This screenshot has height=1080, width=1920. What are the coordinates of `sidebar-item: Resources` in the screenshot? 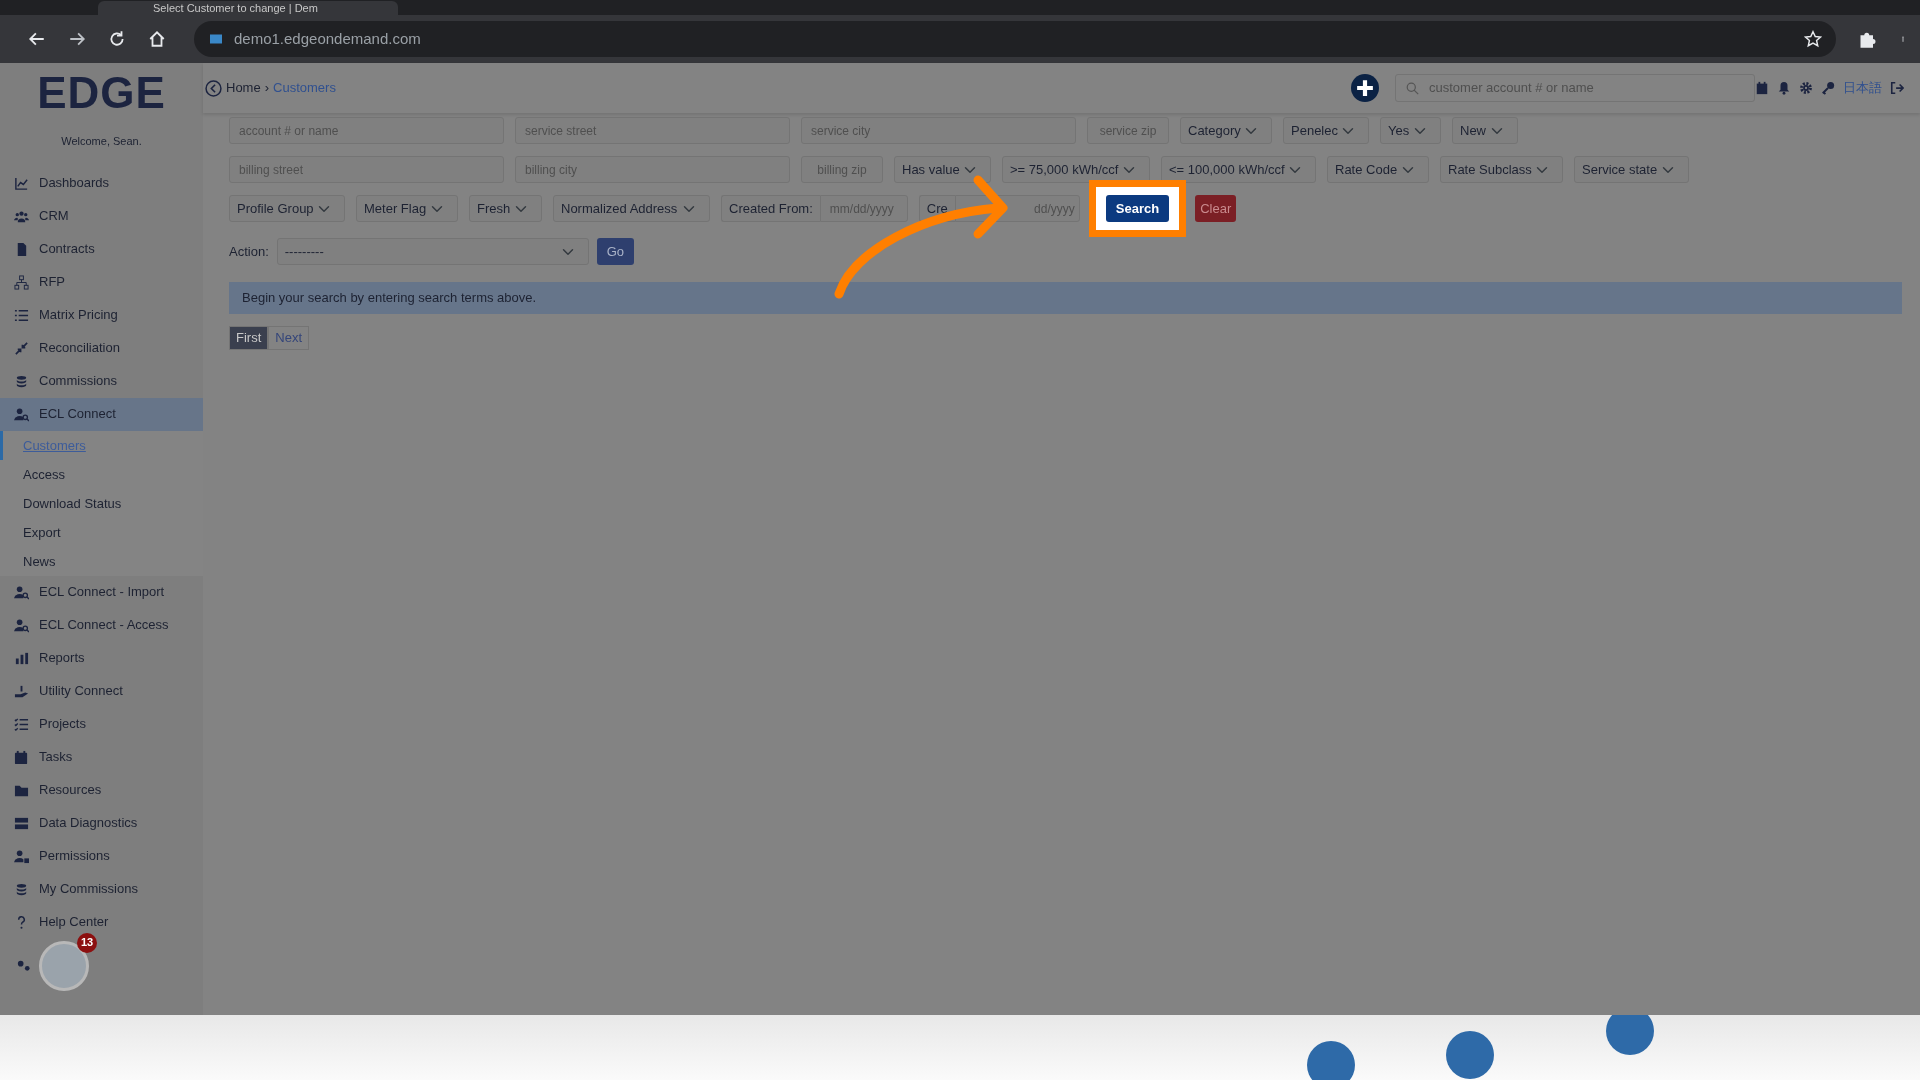 It's located at (101, 790).